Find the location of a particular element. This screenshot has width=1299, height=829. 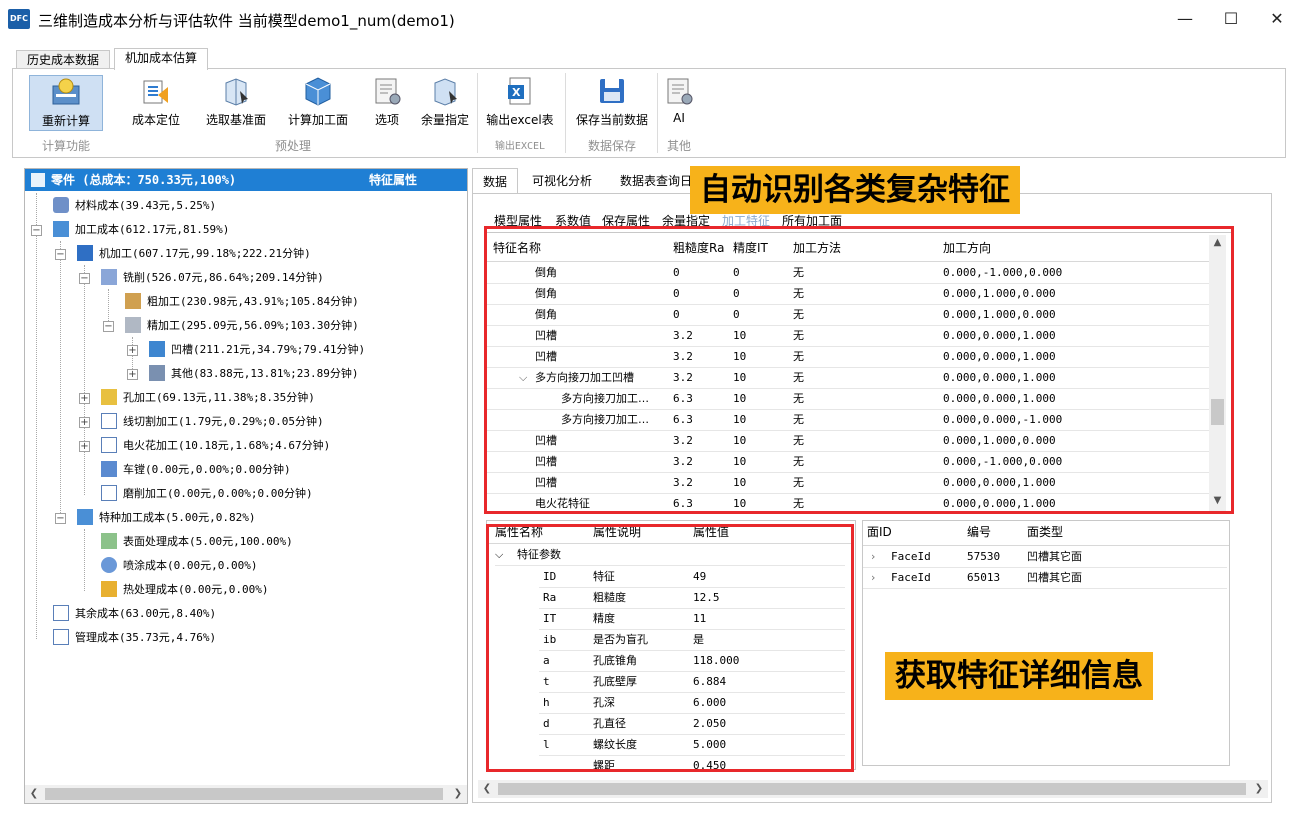

tab-data: 数据 is located at coordinates (495, 181).